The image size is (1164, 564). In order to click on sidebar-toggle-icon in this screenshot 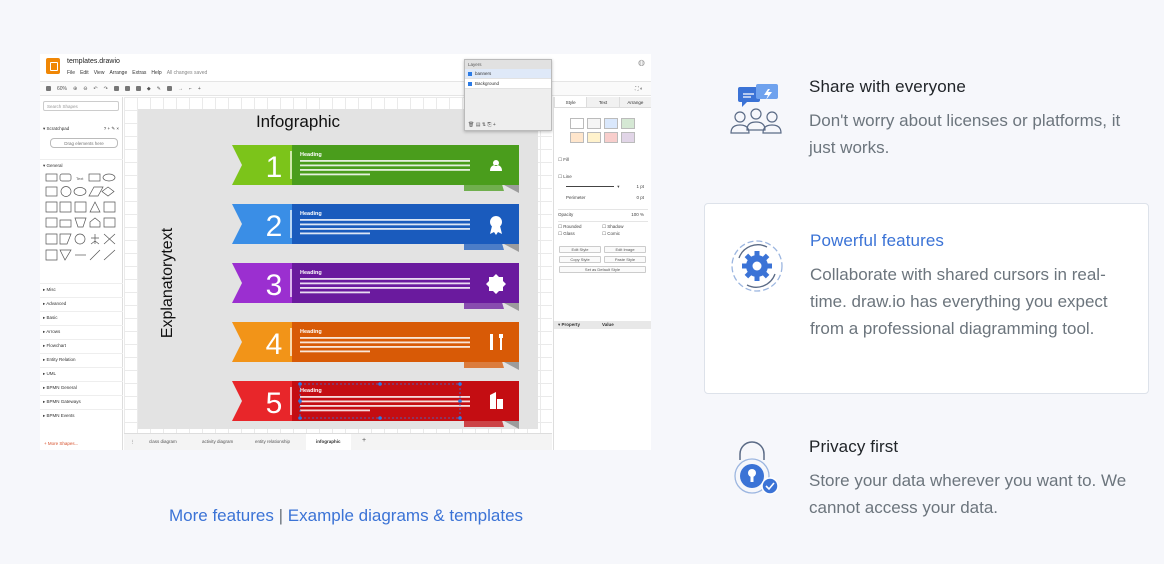, I will do `click(48, 88)`.